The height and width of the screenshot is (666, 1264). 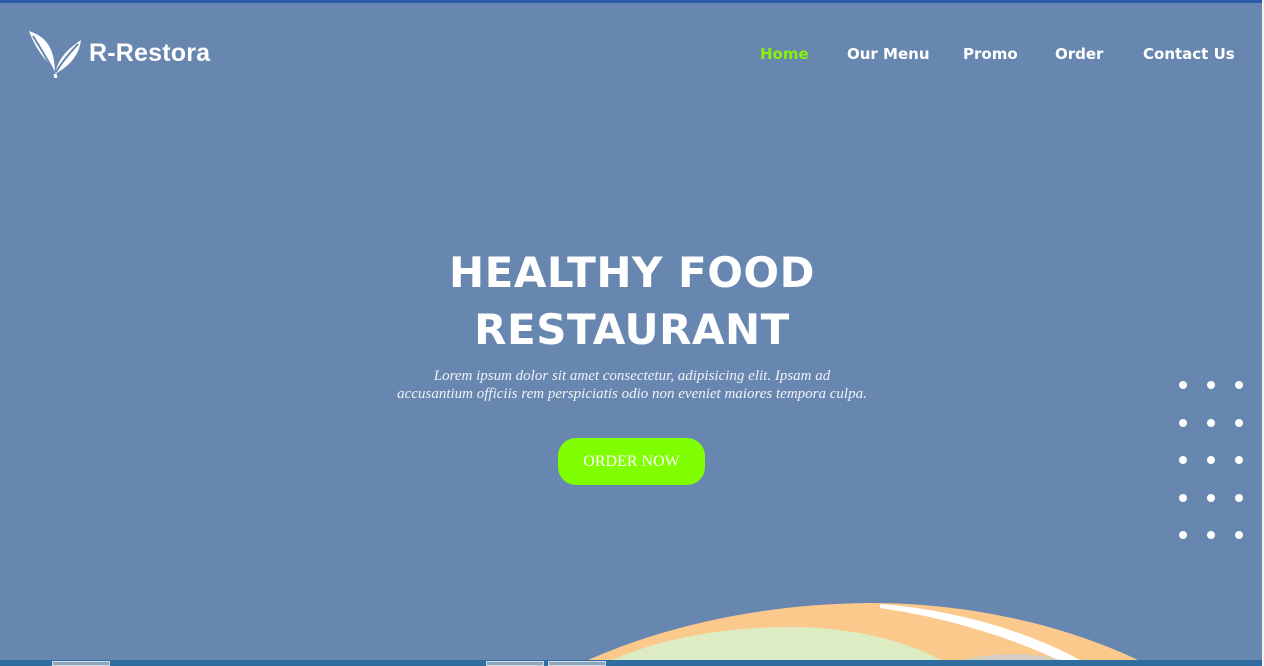 I want to click on food-plate-image, so click(x=862, y=634).